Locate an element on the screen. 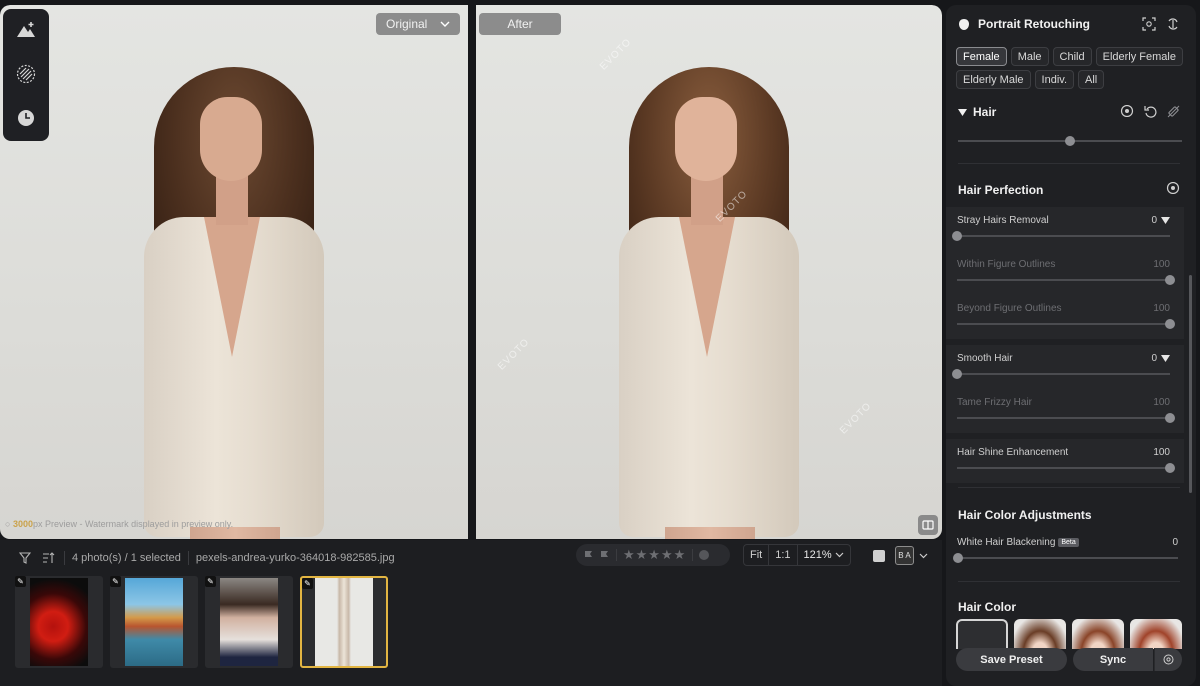  slider-label: Stray Hairs Removal is located at coordinates (1003, 220).